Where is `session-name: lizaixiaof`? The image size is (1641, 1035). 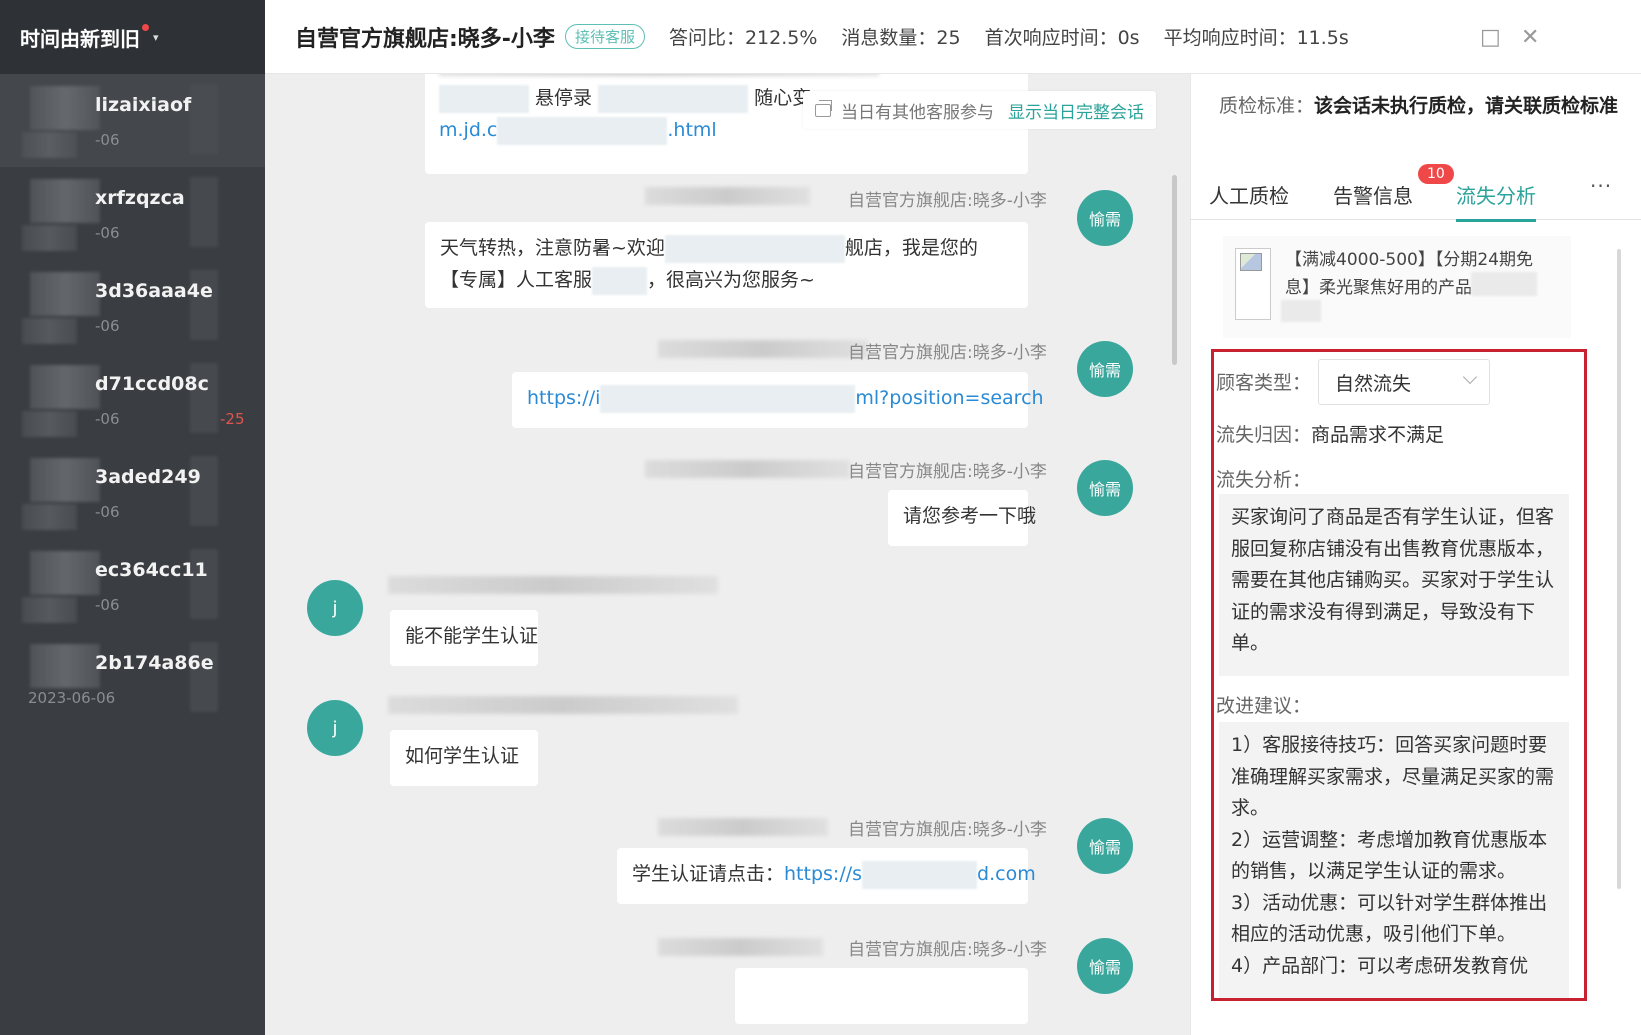 session-name: lizaixiaof is located at coordinates (143, 105).